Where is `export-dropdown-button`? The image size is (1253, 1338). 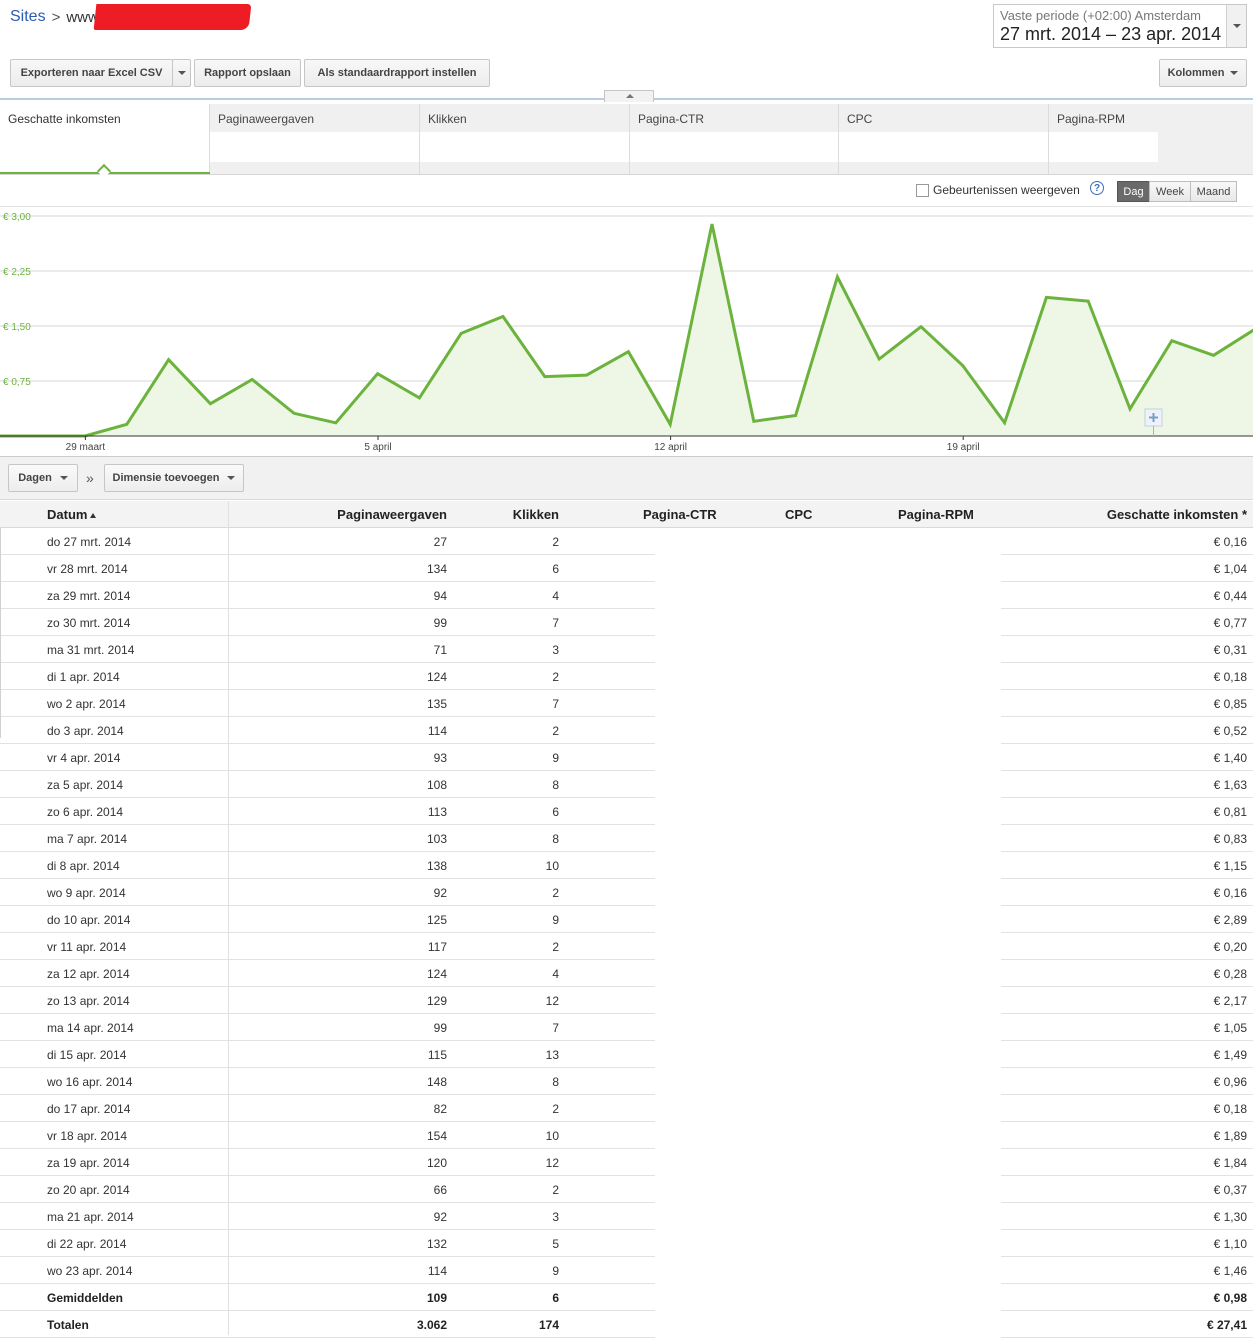 export-dropdown-button is located at coordinates (181, 73).